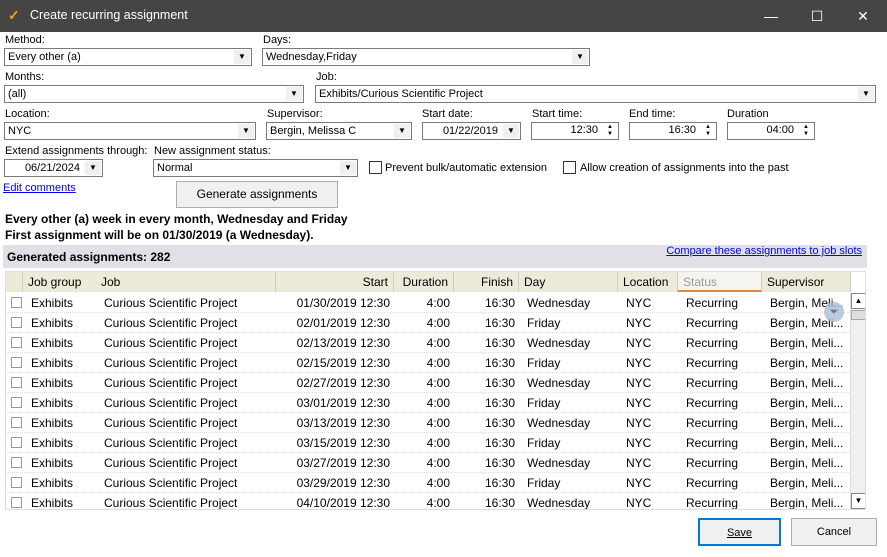  Describe the element at coordinates (339, 131) in the screenshot. I see `supervisor-select: Bergin, Melissa C ▼` at that location.